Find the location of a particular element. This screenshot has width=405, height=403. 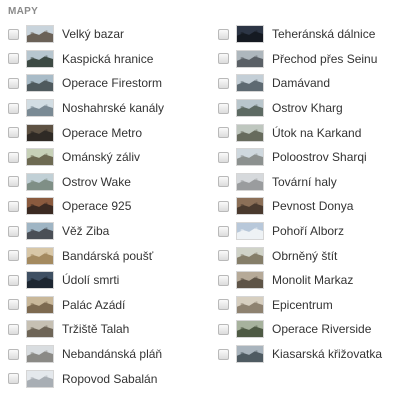

map-option-row: Ostrov Wake is located at coordinates (86, 182).